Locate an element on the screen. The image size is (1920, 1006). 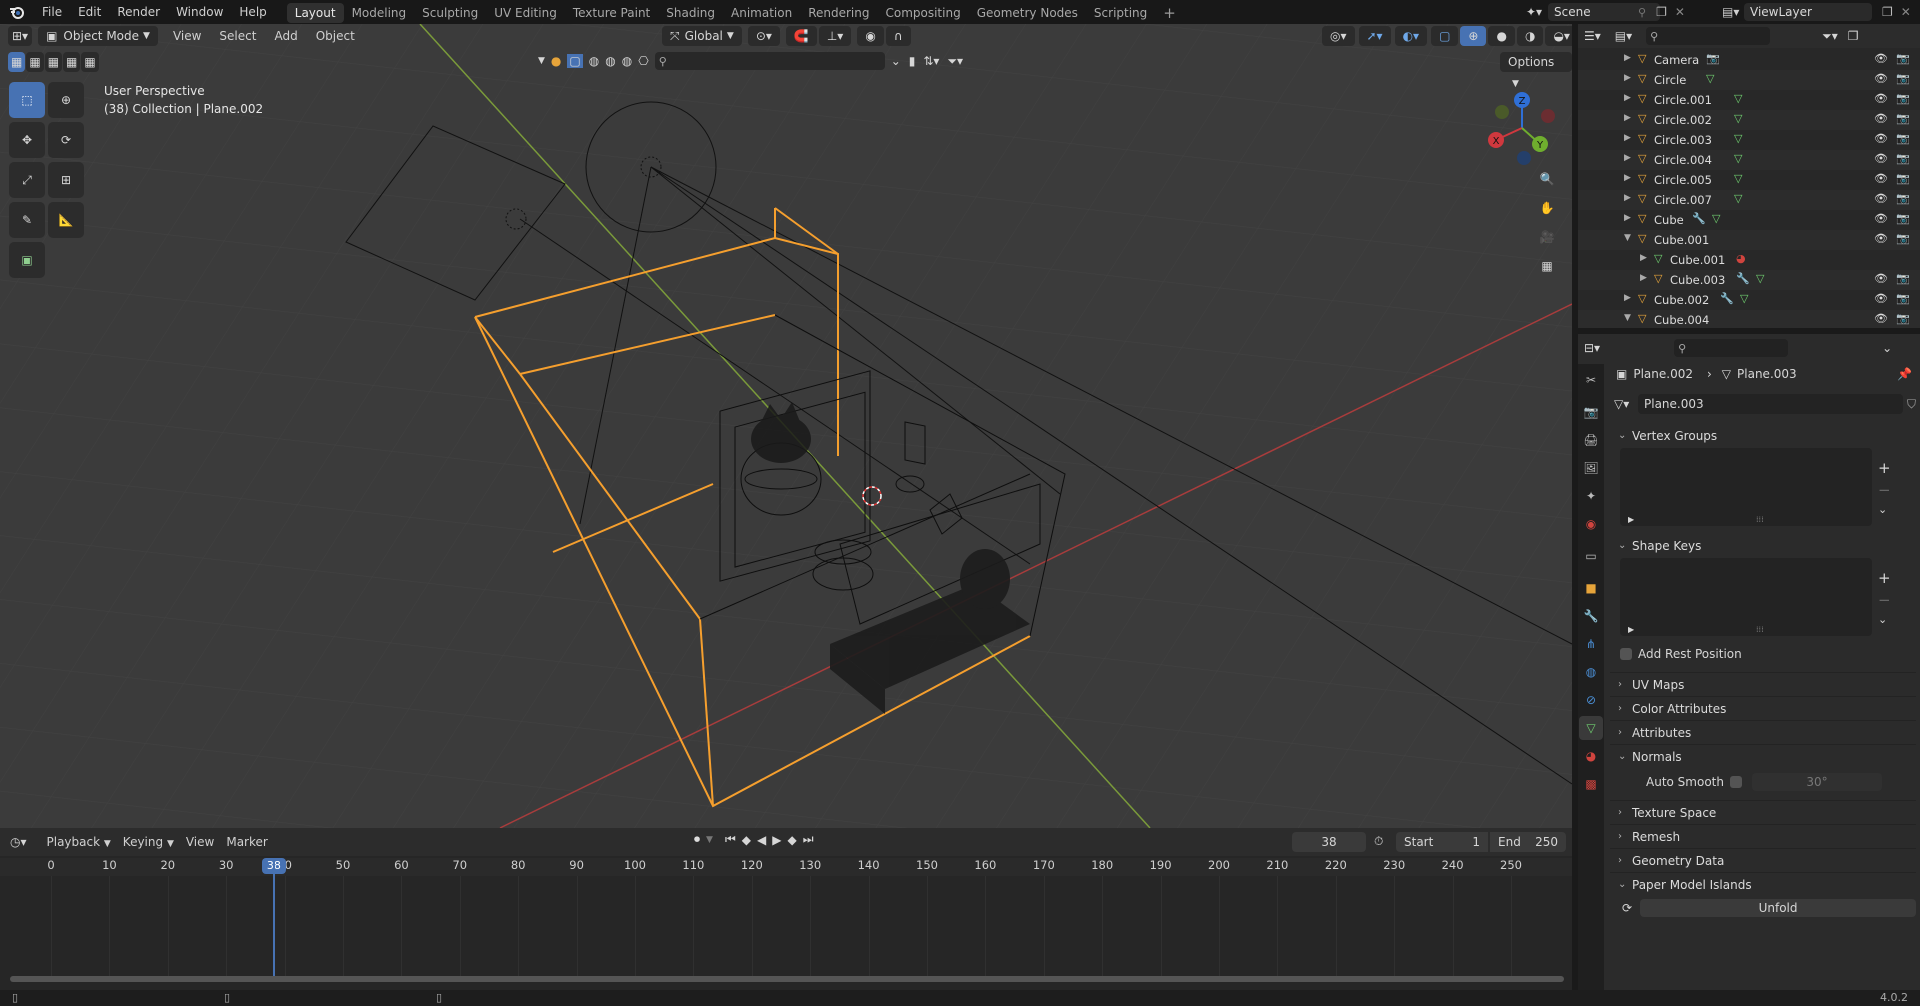
unfold-button: Unfold is located at coordinates (1778, 908).